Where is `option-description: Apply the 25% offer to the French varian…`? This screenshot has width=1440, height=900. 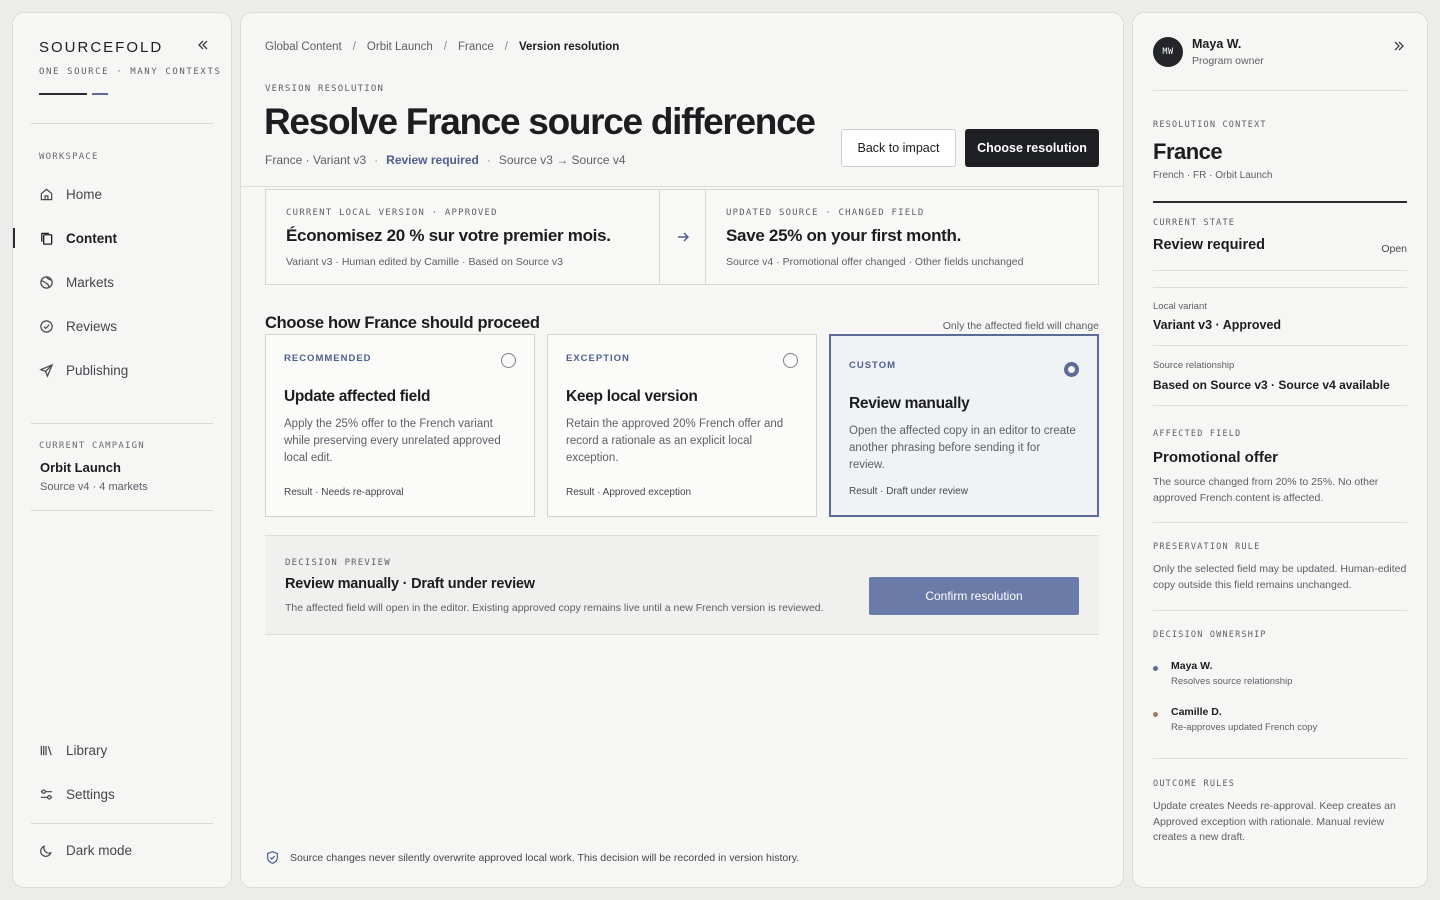 option-description: Apply the 25% offer to the French varian… is located at coordinates (392, 441).